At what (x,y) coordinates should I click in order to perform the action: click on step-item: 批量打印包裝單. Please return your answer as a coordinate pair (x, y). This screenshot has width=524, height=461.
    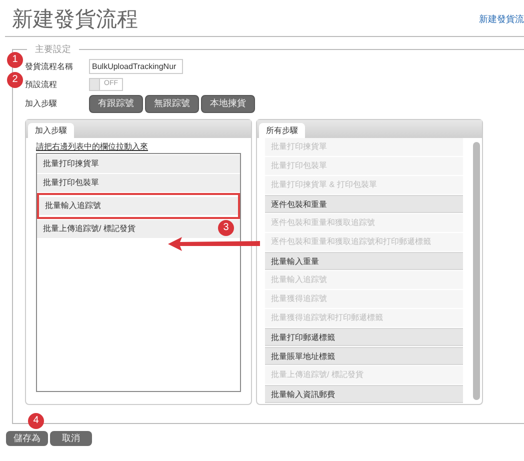
    Looking at the image, I should click on (138, 183).